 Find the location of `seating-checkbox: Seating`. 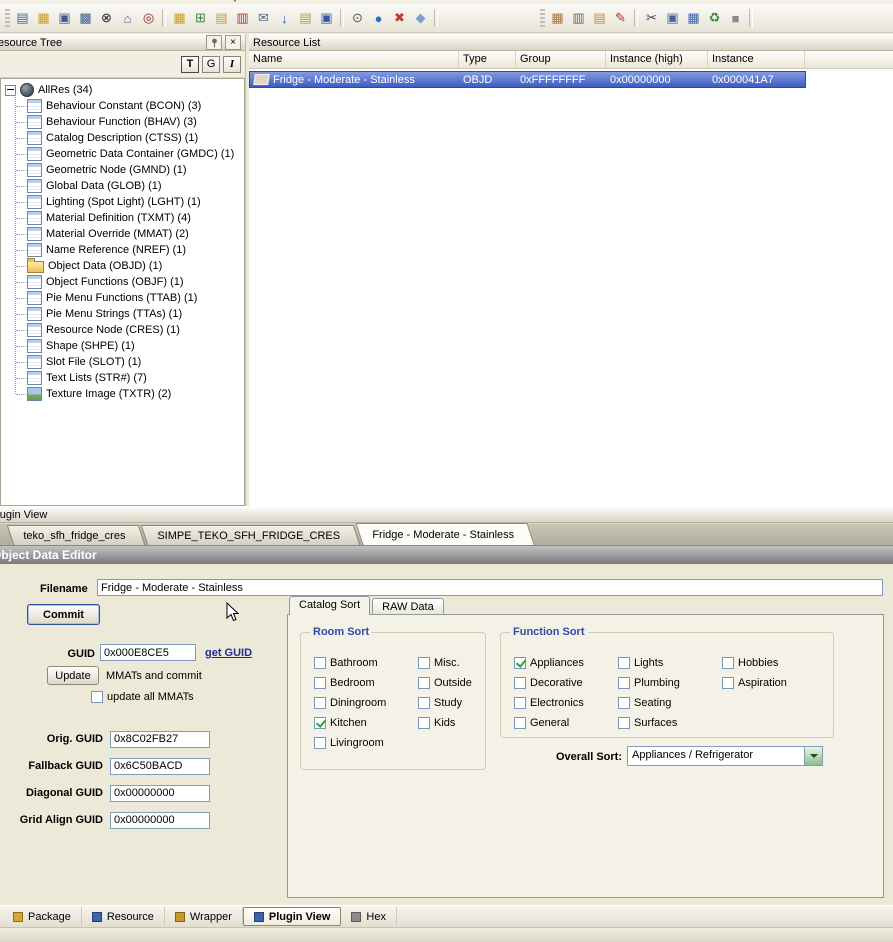

seating-checkbox: Seating is located at coordinates (649, 702).